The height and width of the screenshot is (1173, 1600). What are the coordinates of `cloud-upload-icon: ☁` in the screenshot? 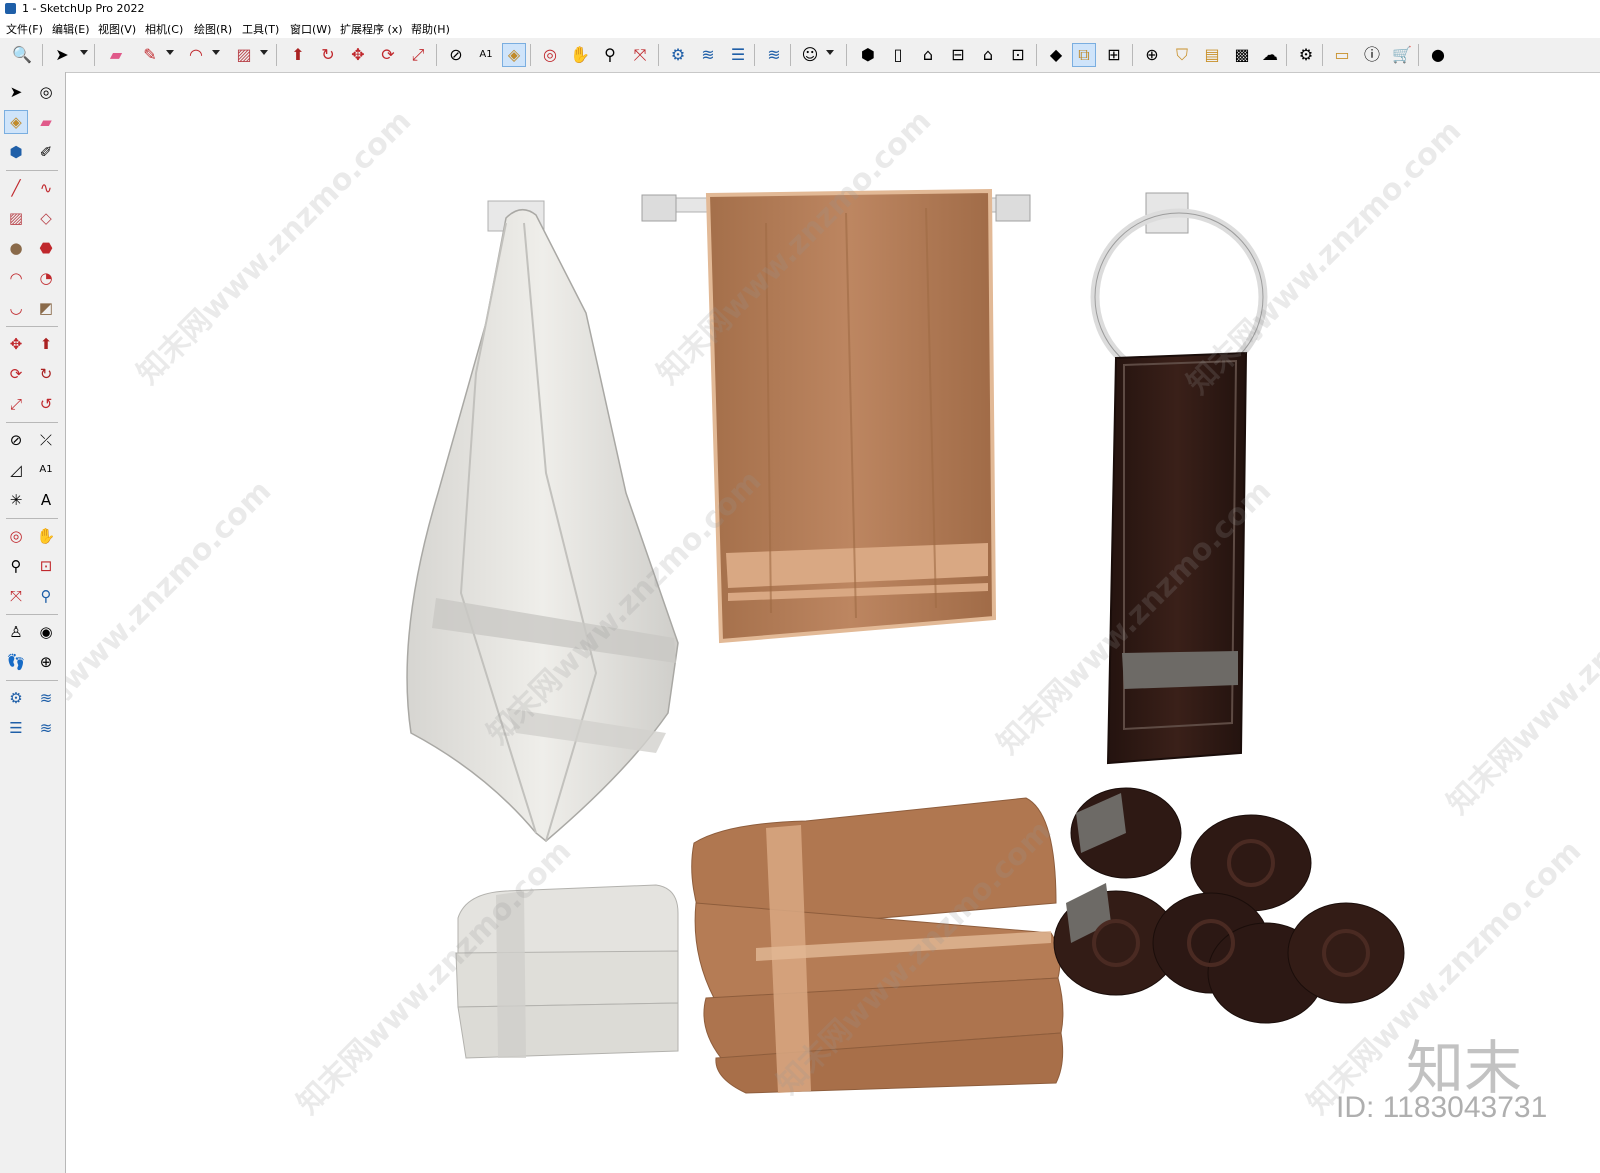 It's located at (1270, 55).